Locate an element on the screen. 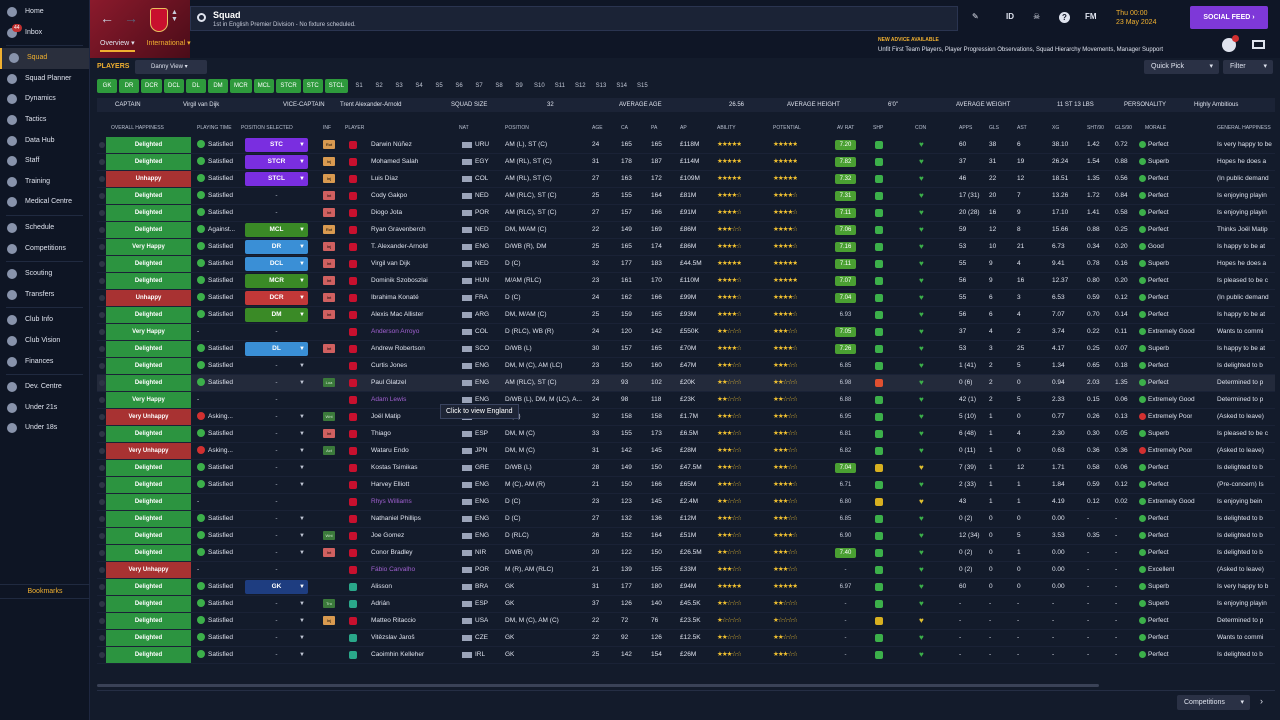  player-name-link: Ryan Gravenberch is located at coordinates (398, 230).